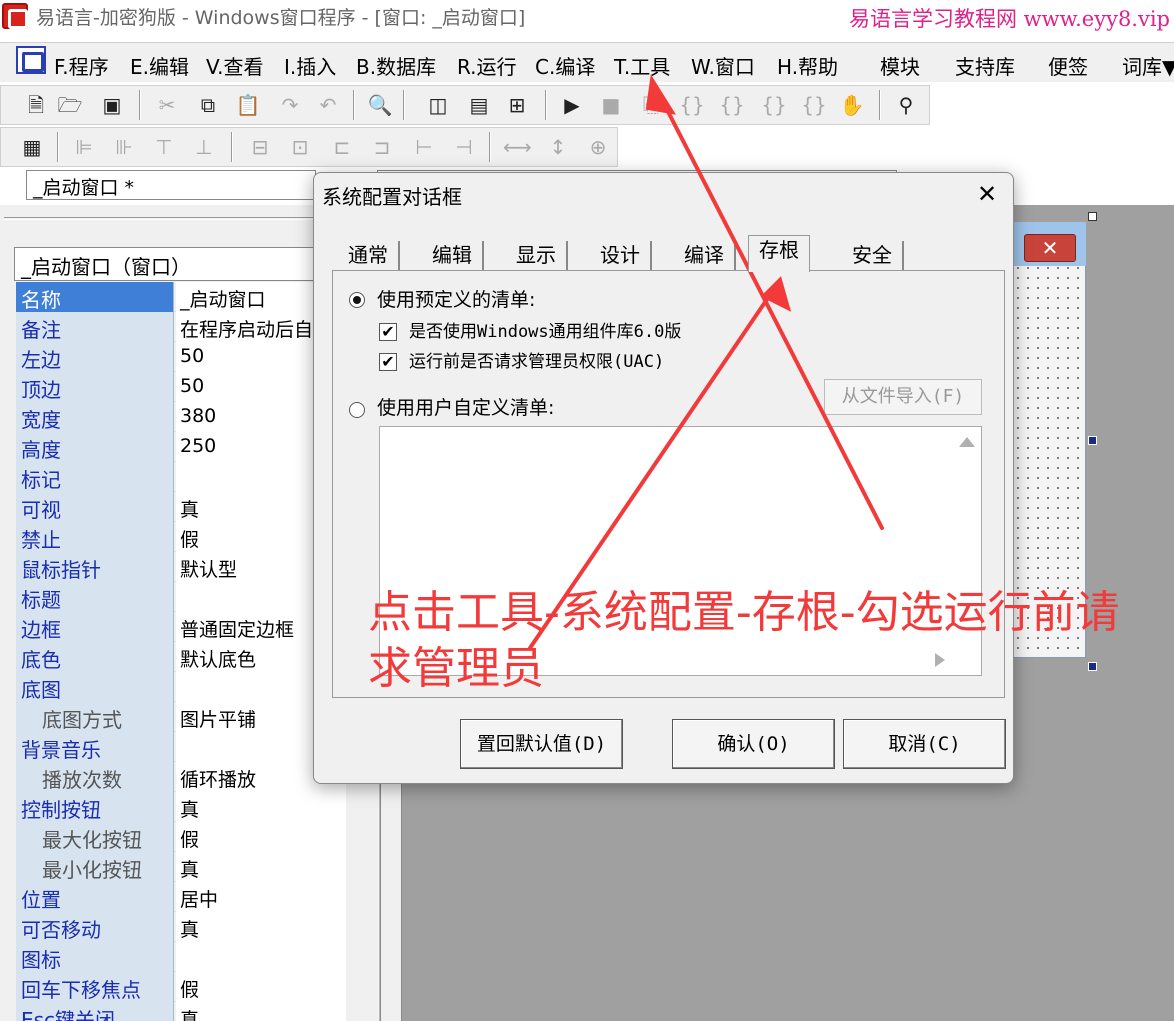 Image resolution: width=1174 pixels, height=1021 pixels. What do you see at coordinates (310, 65) in the screenshot?
I see `menu-insert: I.插入` at bounding box center [310, 65].